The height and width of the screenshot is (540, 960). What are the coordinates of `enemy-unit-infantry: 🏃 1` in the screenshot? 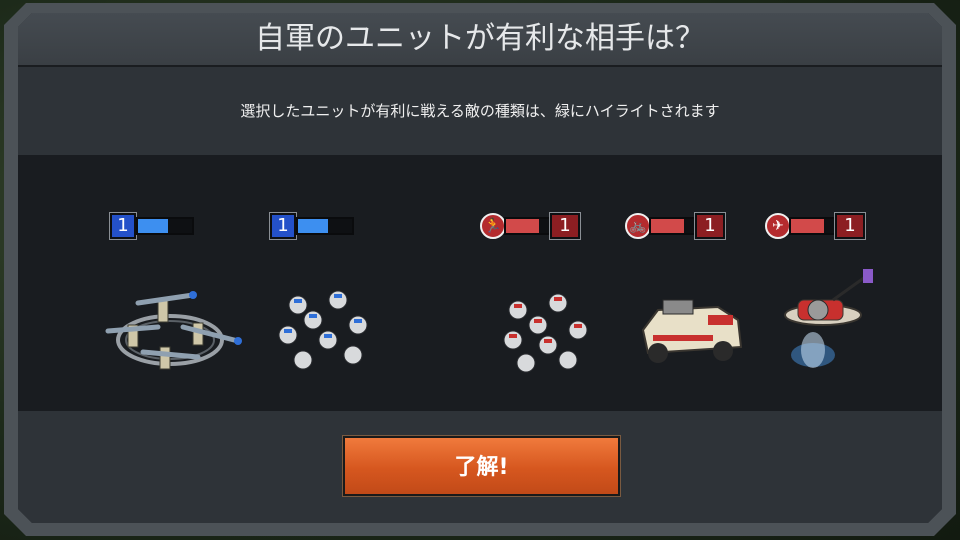 It's located at (553, 283).